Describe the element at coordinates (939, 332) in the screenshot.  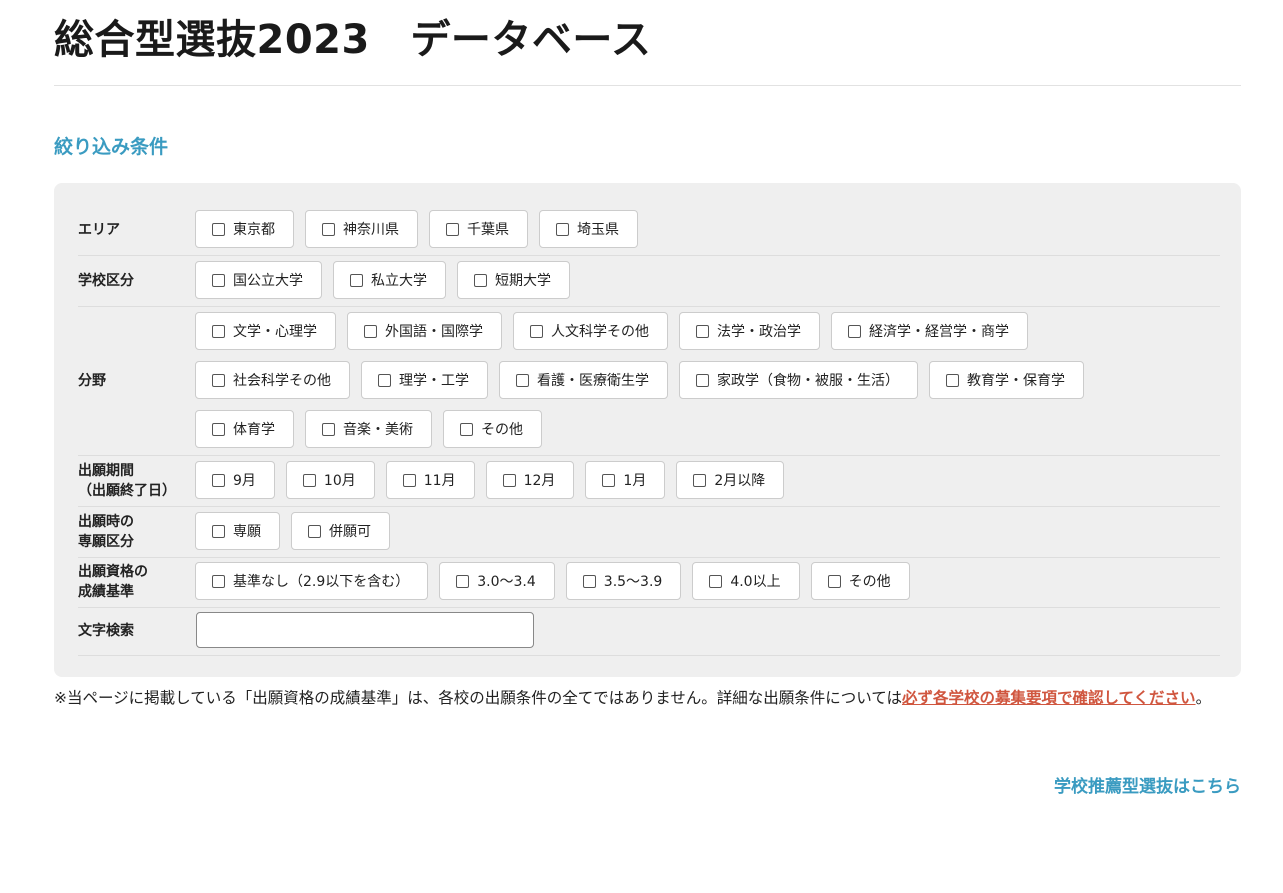
I see `filter-option-label: 経済学・経営学・商学` at that location.